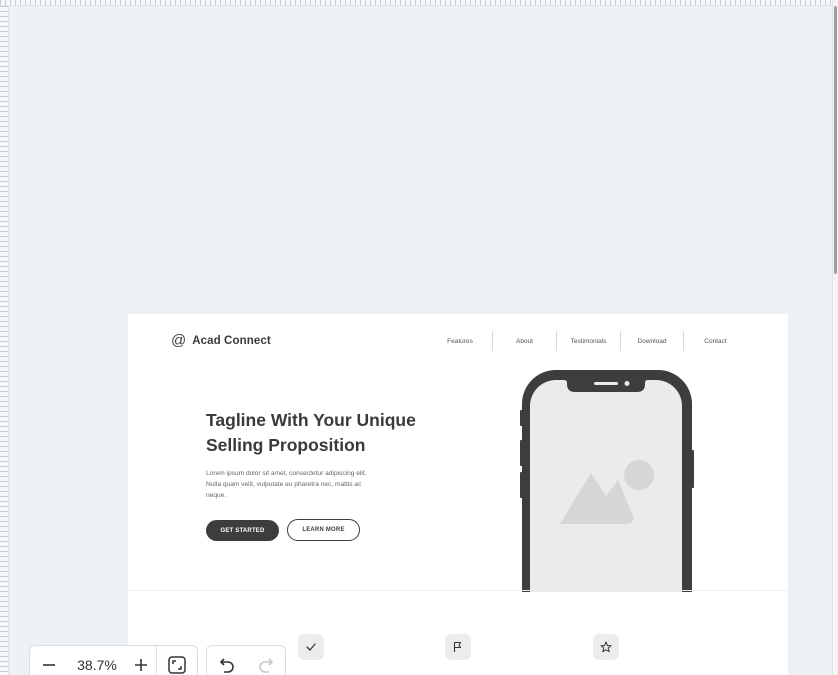 This screenshot has height=675, width=838. What do you see at coordinates (179, 340) in the screenshot?
I see `at-sign-icon: @` at bounding box center [179, 340].